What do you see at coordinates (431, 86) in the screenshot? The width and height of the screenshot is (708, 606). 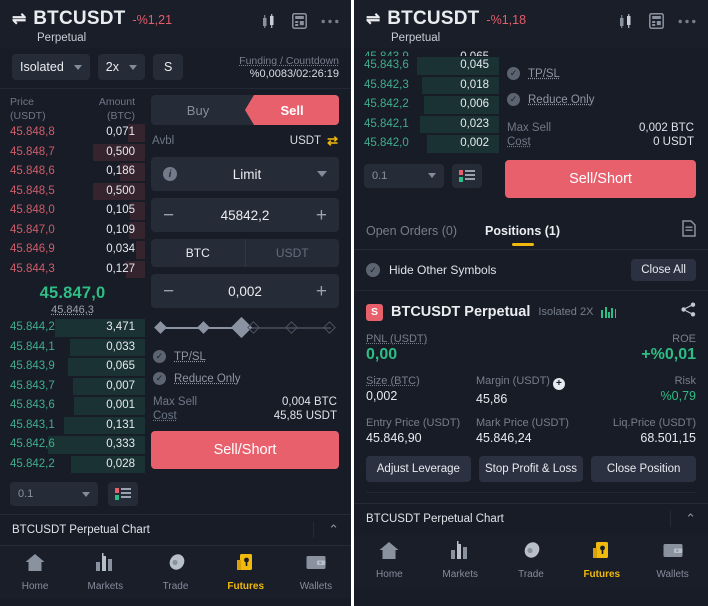 I see `bid-row: 45.842,3 0,018` at bounding box center [431, 86].